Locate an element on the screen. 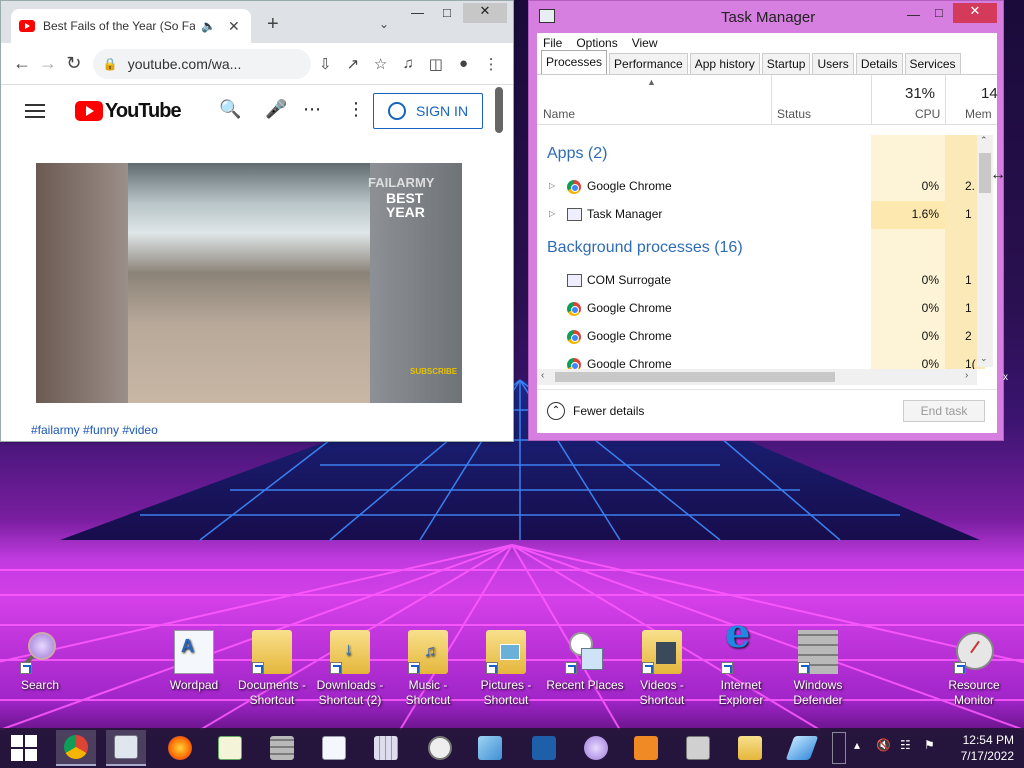  taskbar-wordpad is located at coordinates (334, 748).